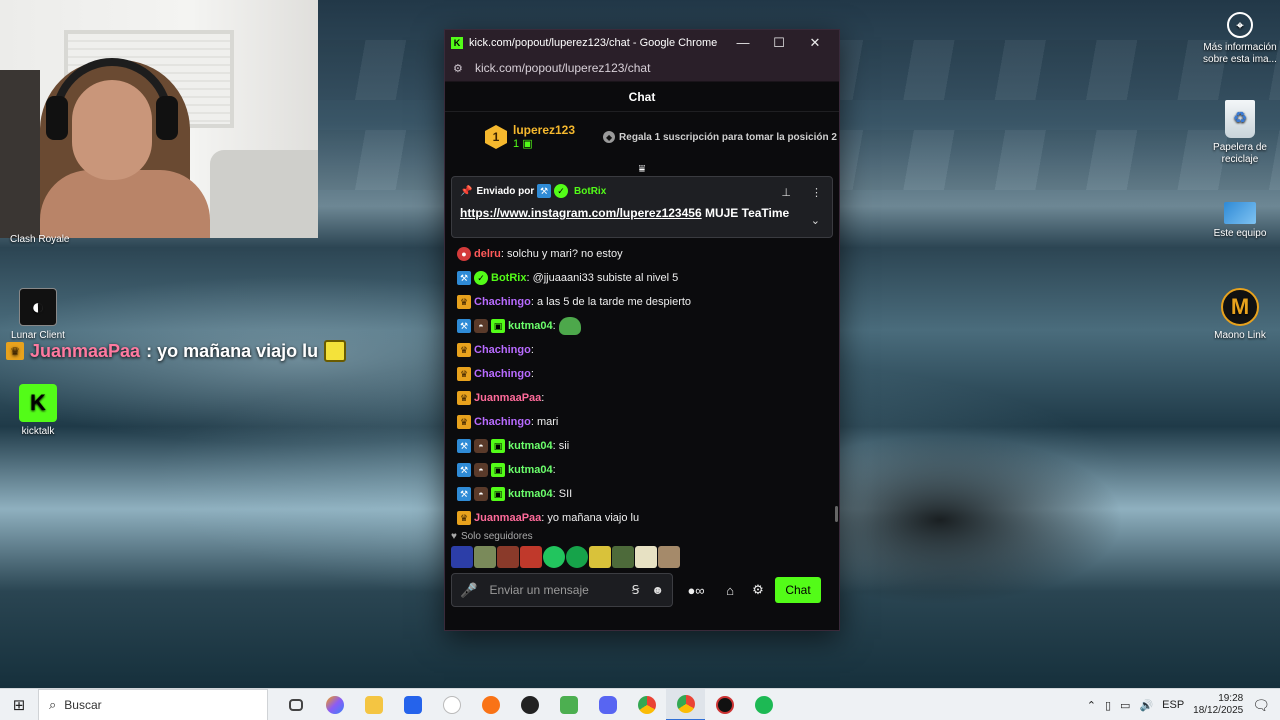 This screenshot has height=720, width=1280. What do you see at coordinates (590, 191) in the screenshot?
I see `pinned-author: BotRix` at bounding box center [590, 191].